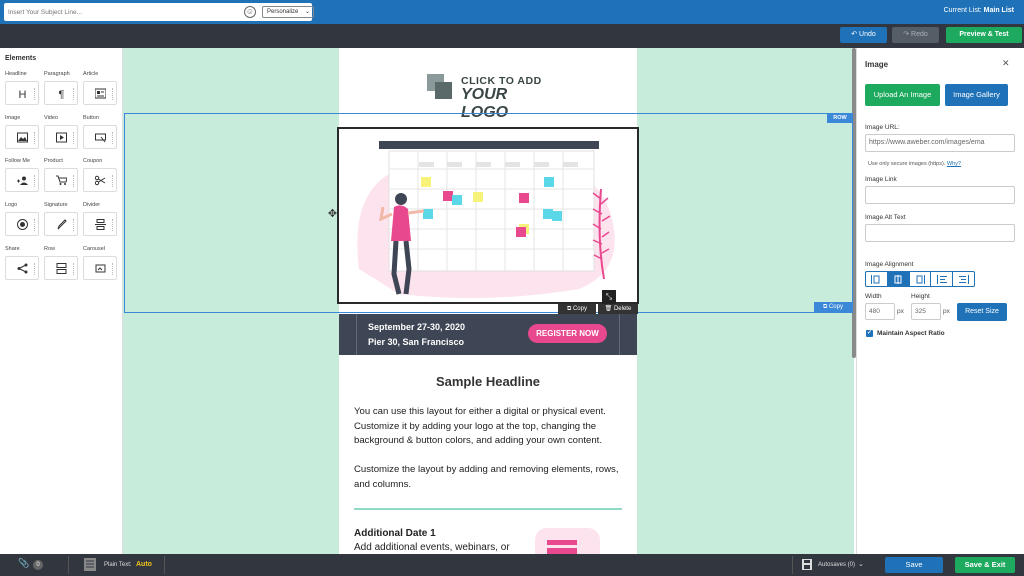 The image size is (1024, 576). I want to click on additional-date-heading: Additional Date 1, so click(395, 533).